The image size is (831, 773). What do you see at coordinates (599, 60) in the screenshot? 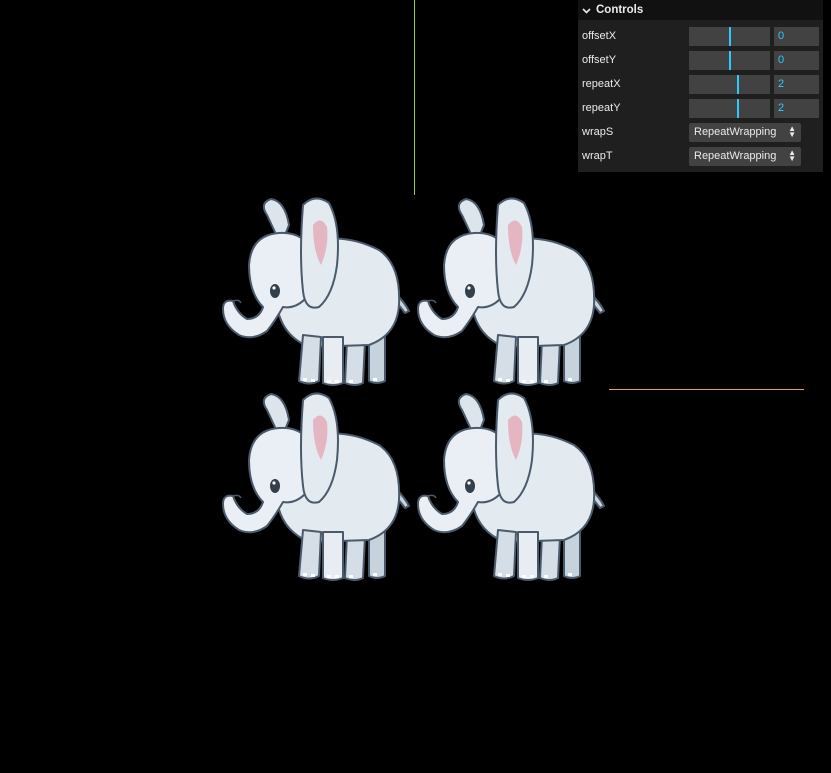
I see `control-label: offsetY` at bounding box center [599, 60].